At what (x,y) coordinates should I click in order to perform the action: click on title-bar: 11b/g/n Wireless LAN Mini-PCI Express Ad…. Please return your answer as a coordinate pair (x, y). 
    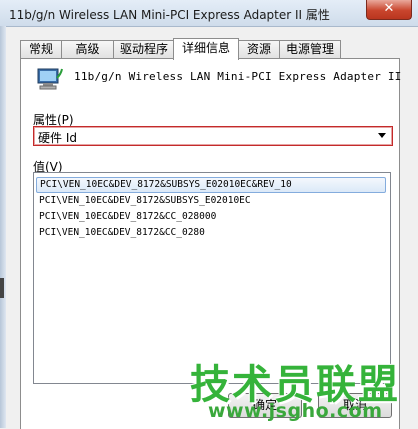
    Looking at the image, I should click on (209, 13).